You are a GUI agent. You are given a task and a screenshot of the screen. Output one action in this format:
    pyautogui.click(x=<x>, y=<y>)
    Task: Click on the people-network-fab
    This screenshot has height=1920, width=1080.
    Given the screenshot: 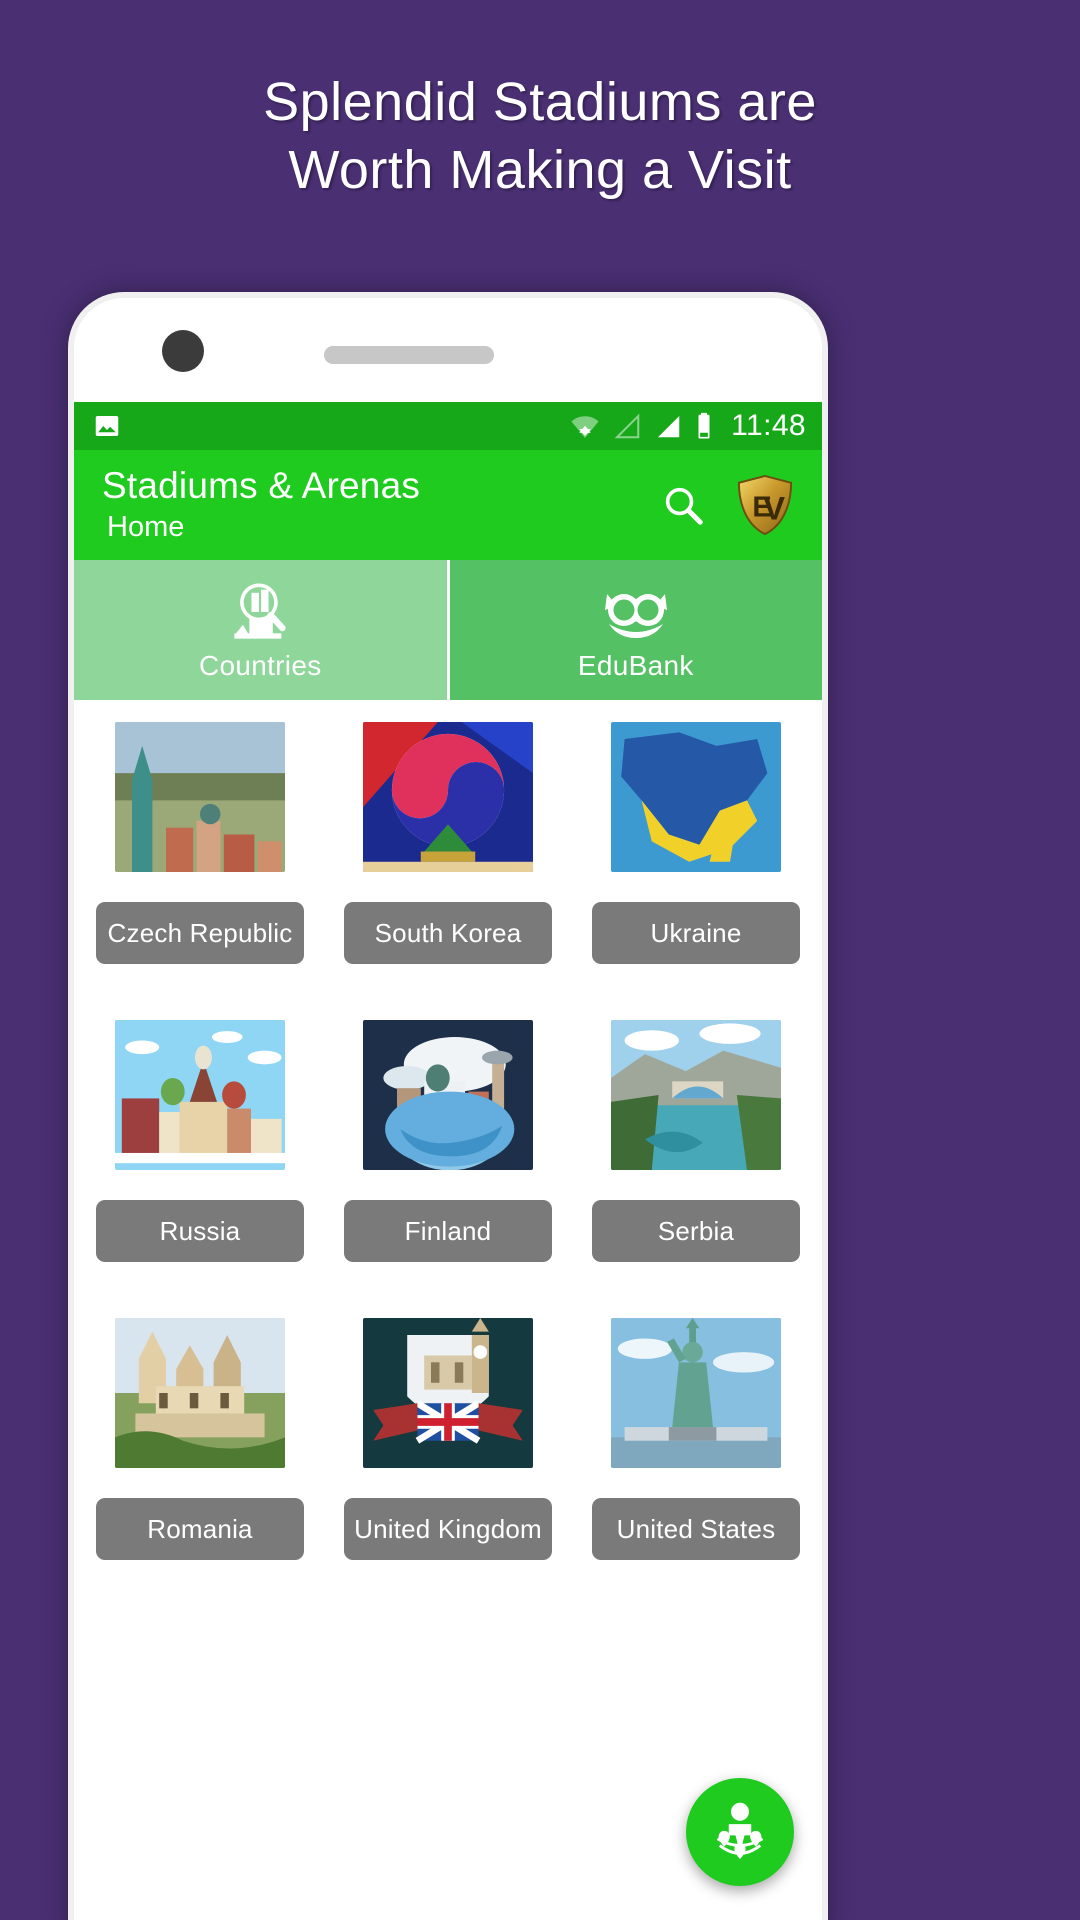 What is the action you would take?
    pyautogui.click(x=740, y=1832)
    